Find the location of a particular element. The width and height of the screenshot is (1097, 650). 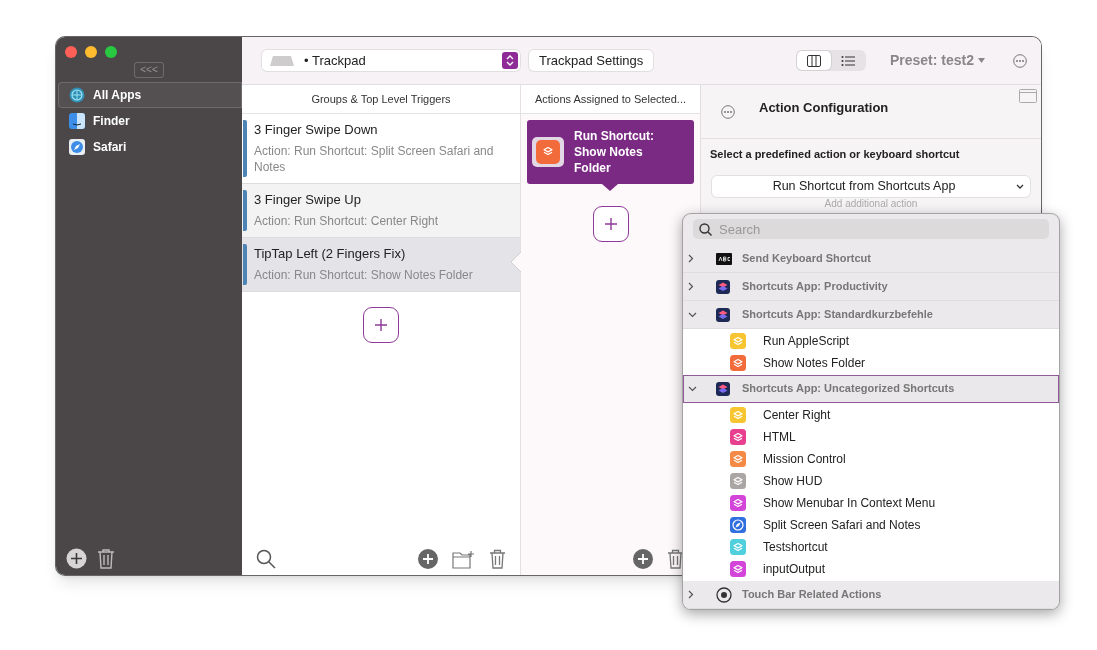

popup-item: Center Right is located at coordinates (871, 415).